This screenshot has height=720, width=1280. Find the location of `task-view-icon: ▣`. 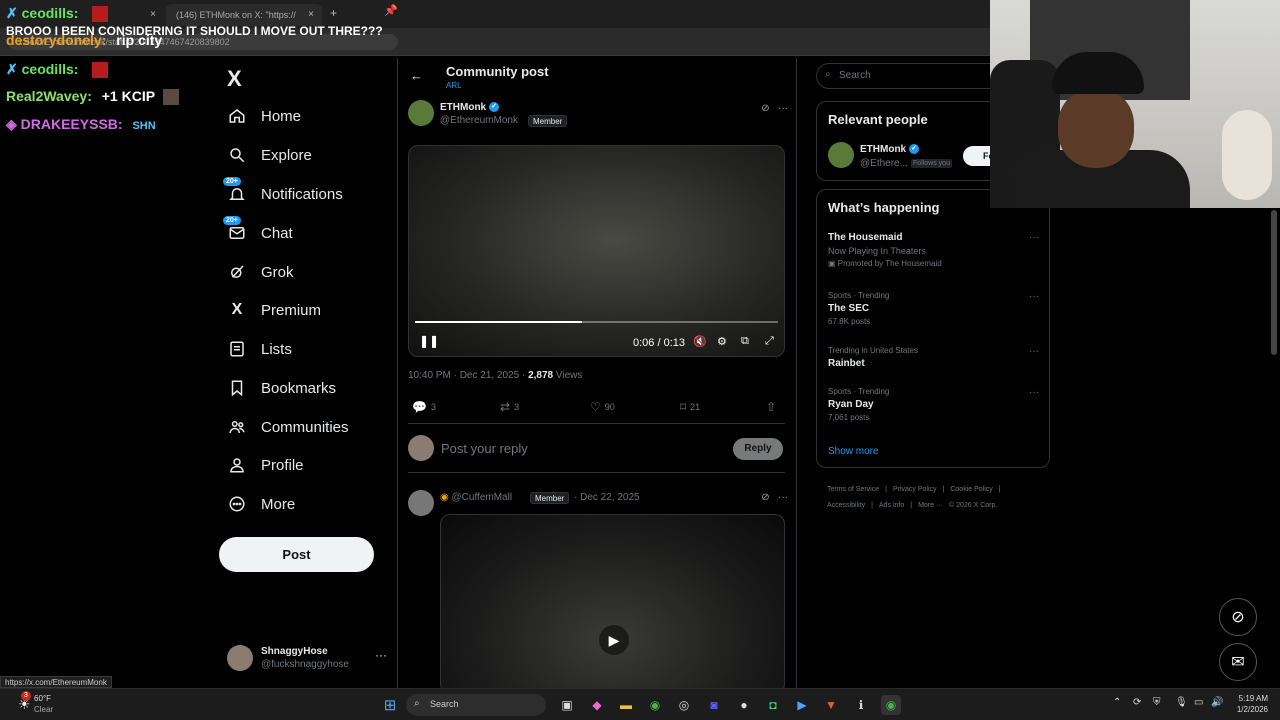

task-view-icon: ▣ is located at coordinates (567, 705).